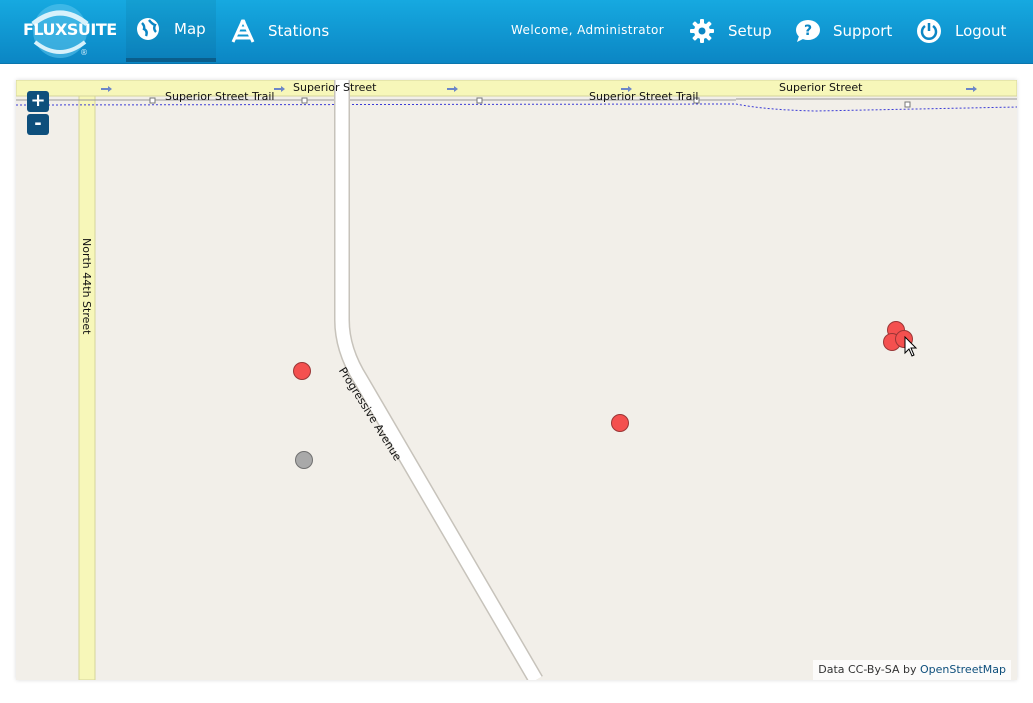 The height and width of the screenshot is (703, 1033). What do you see at coordinates (38, 124) in the screenshot?
I see `zoom-out-button: -` at bounding box center [38, 124].